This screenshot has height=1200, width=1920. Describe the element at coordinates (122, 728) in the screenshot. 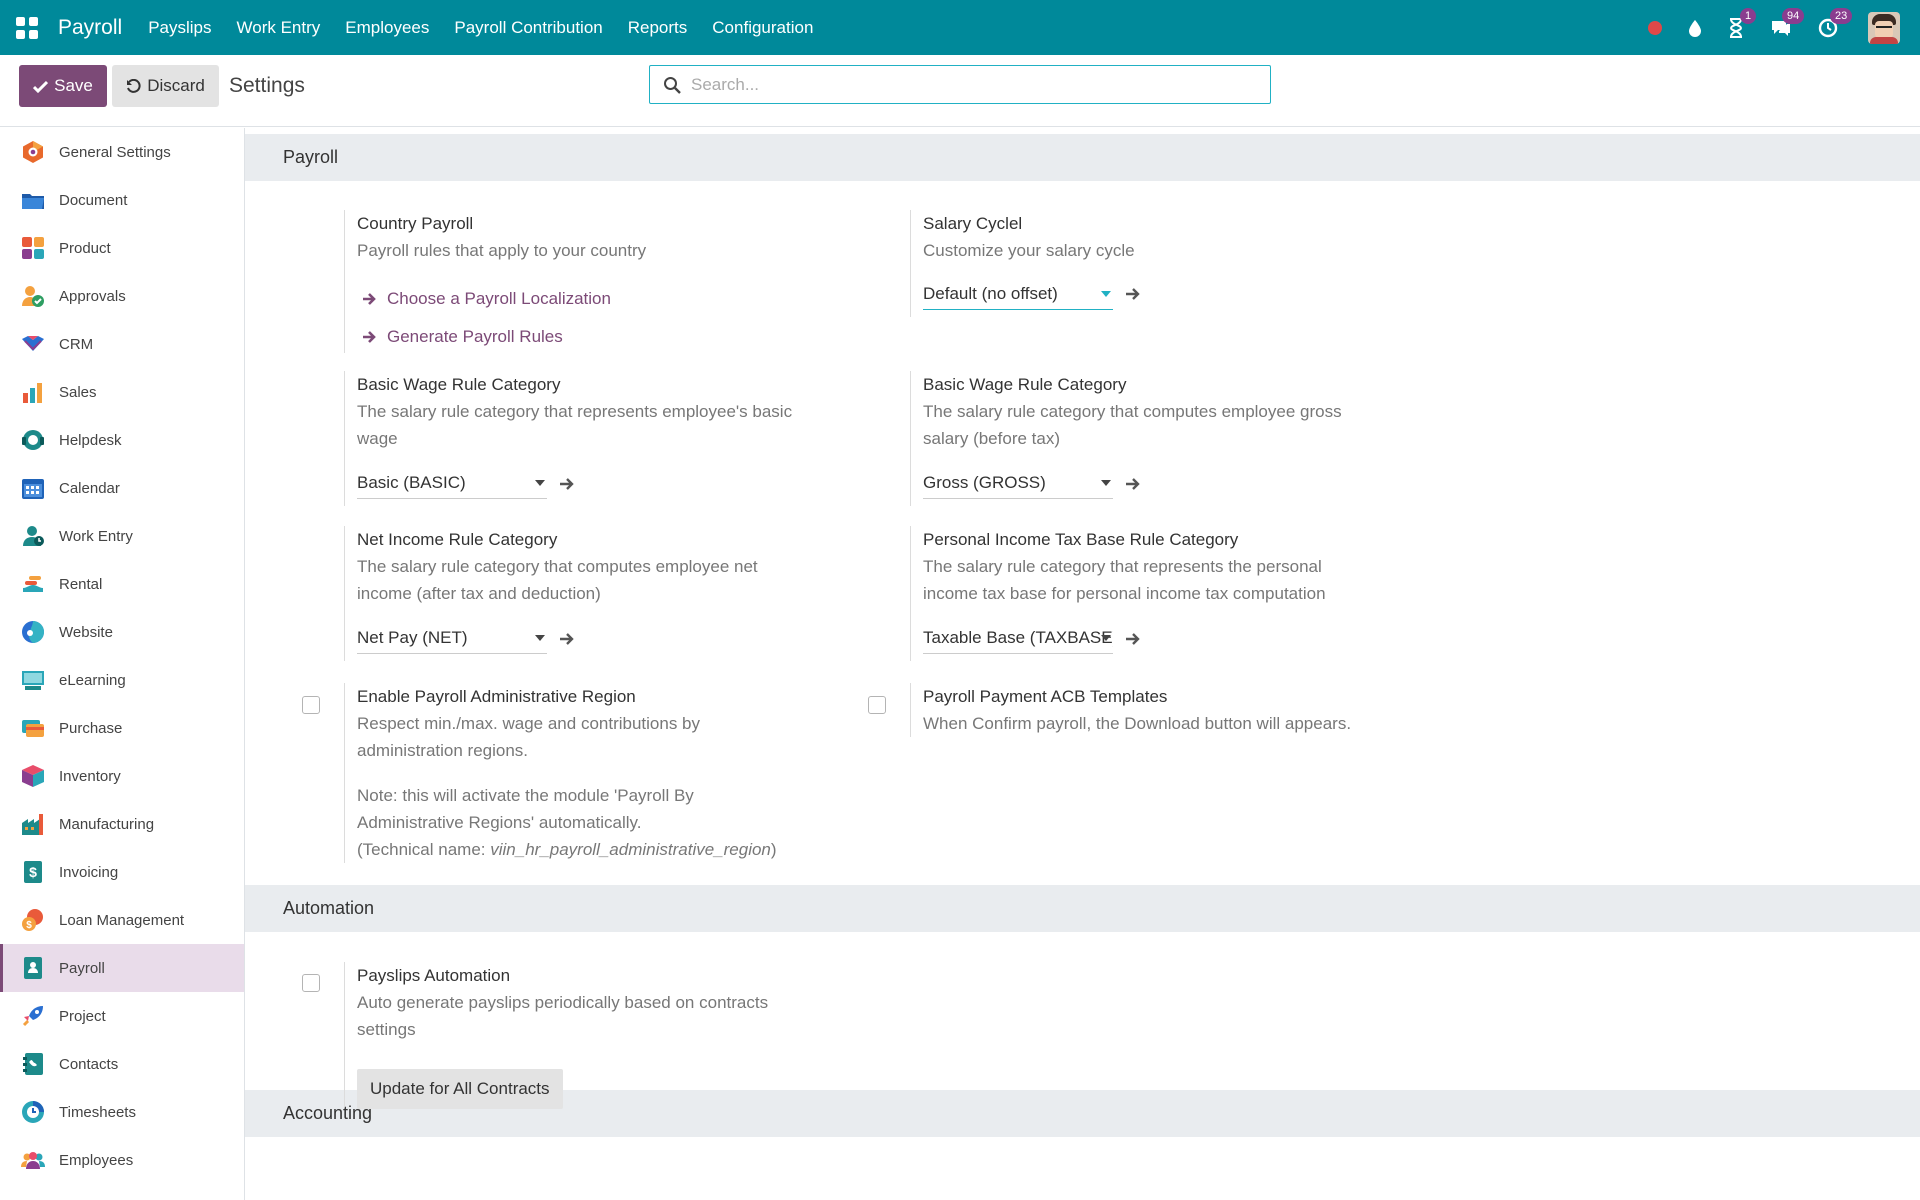

I see `sidebar-item-purchase: Purchase` at that location.